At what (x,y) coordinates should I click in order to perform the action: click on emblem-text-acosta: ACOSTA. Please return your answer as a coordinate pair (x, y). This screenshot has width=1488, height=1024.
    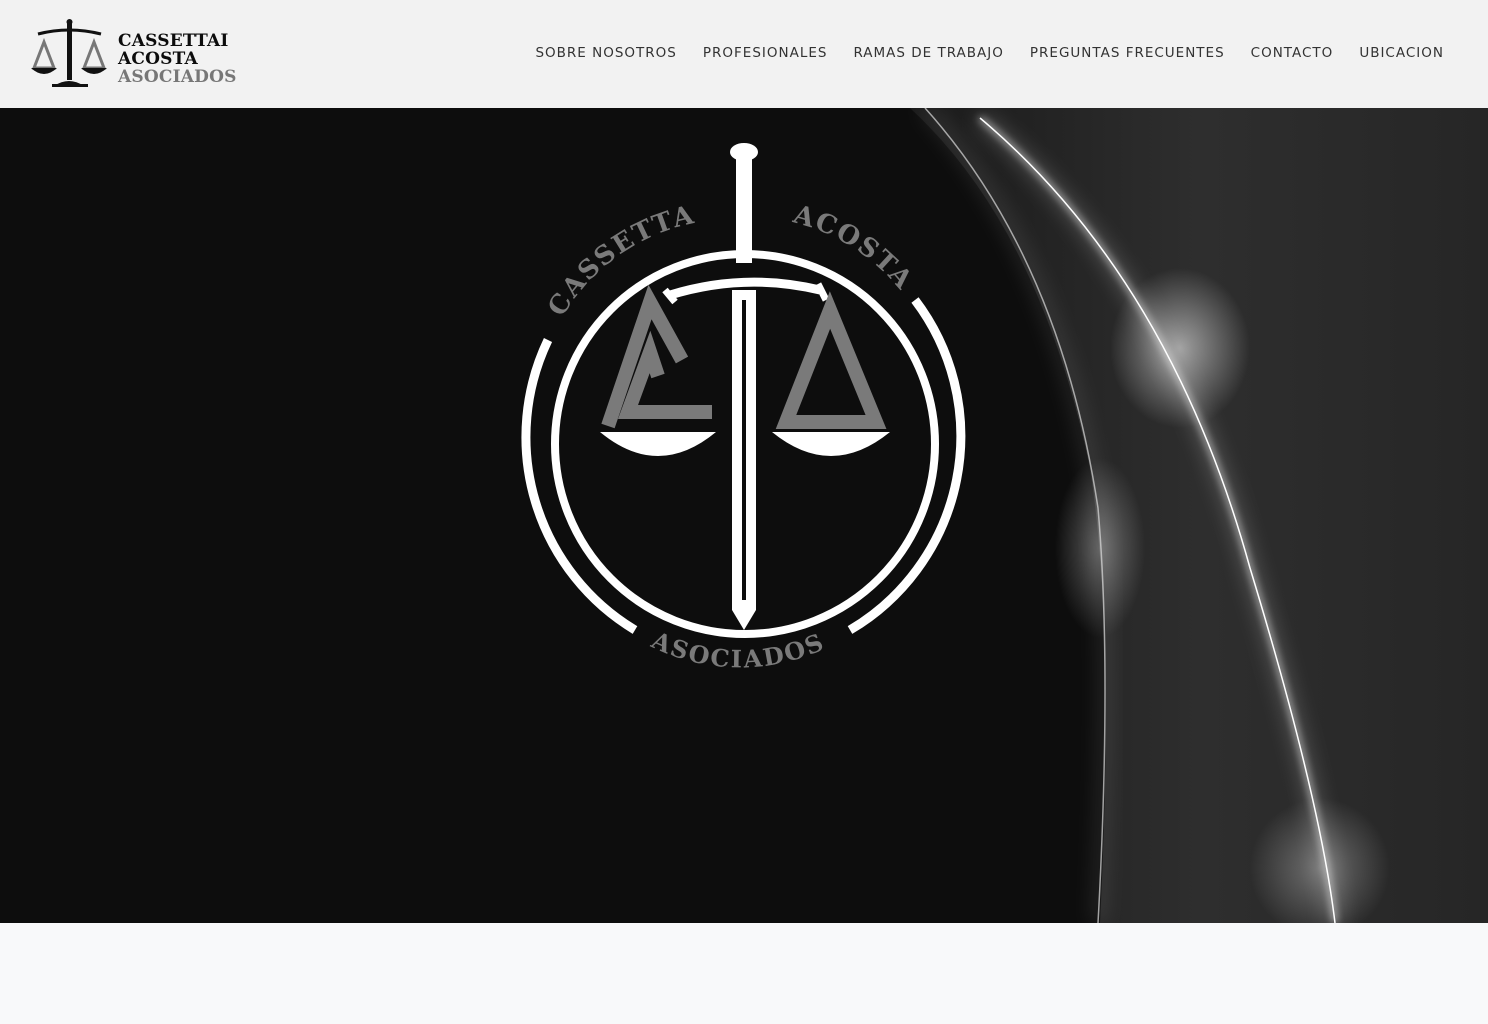
    Looking at the image, I should click on (853, 247).